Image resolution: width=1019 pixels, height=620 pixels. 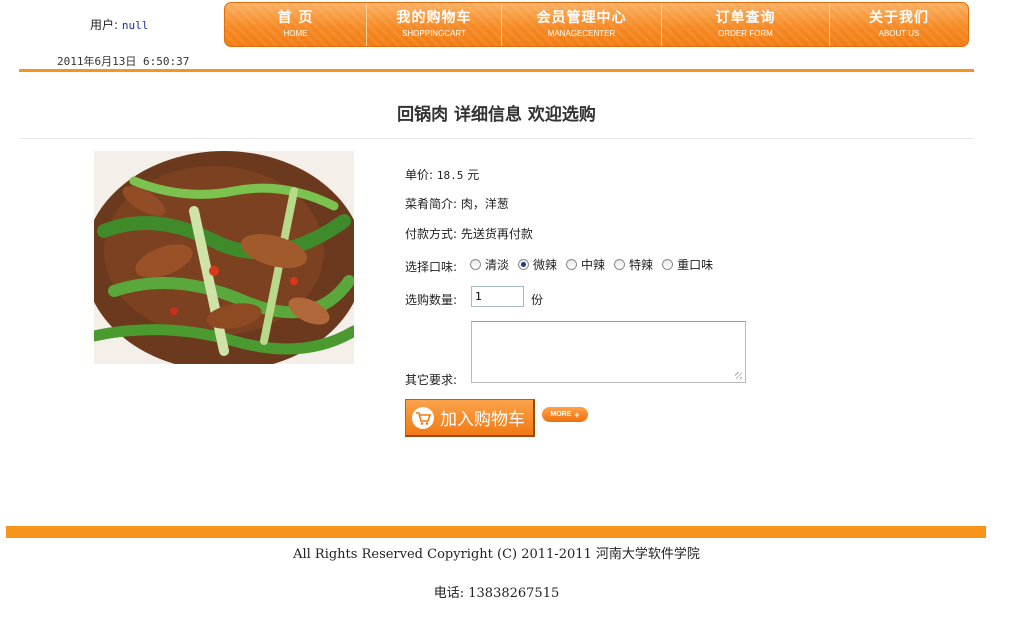 What do you see at coordinates (561, 414) in the screenshot?
I see `more-label: MORE` at bounding box center [561, 414].